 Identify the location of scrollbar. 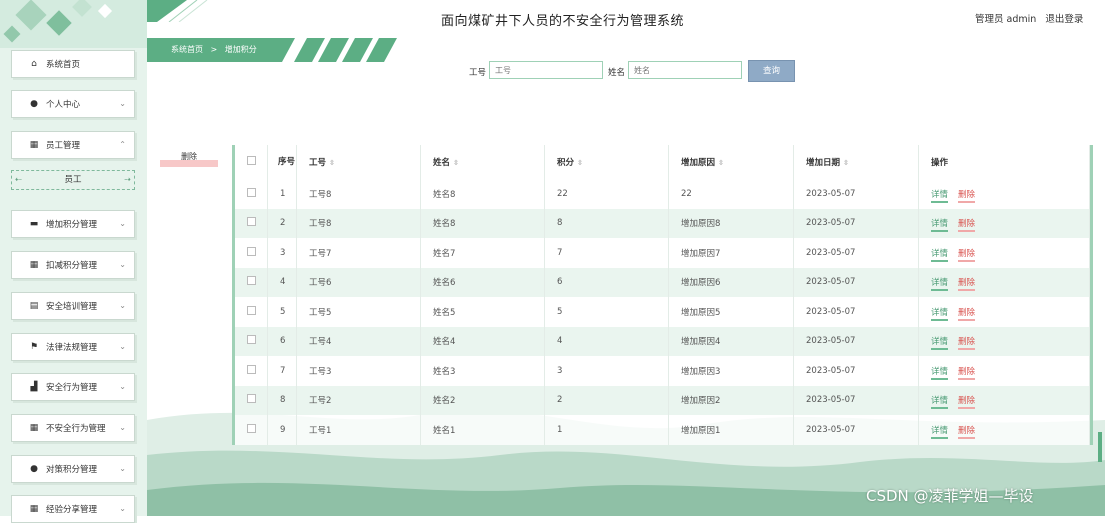
(1100, 447).